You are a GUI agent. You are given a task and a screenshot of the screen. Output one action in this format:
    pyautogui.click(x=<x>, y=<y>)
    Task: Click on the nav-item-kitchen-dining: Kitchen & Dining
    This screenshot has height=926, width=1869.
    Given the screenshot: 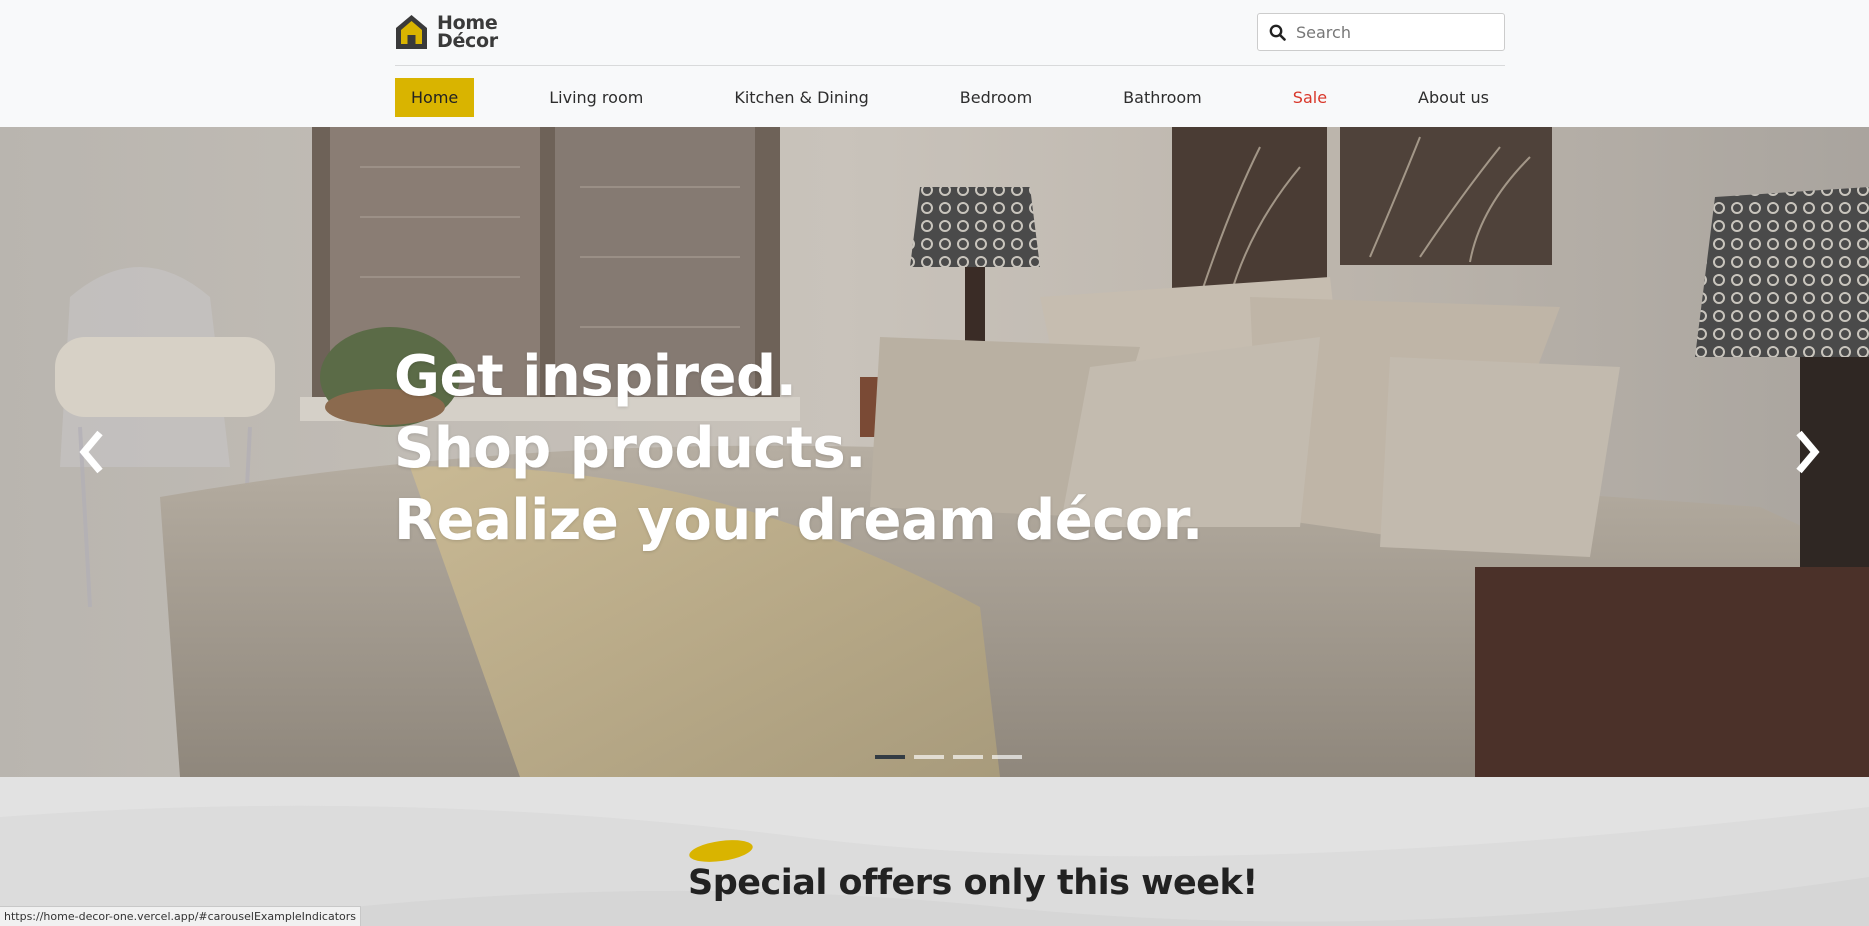 What is the action you would take?
    pyautogui.click(x=801, y=97)
    